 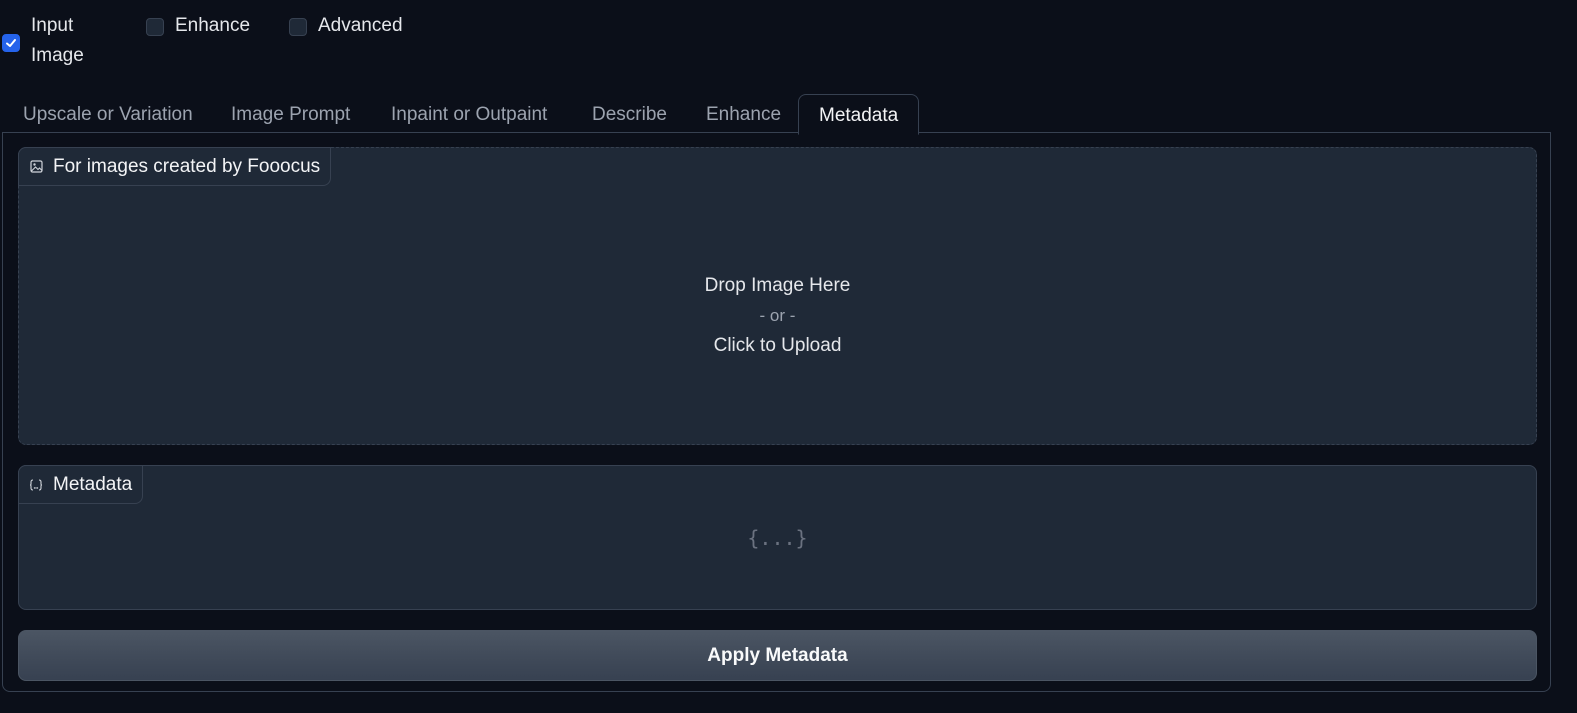 I want to click on tab-enhance: Enhance, so click(x=743, y=114).